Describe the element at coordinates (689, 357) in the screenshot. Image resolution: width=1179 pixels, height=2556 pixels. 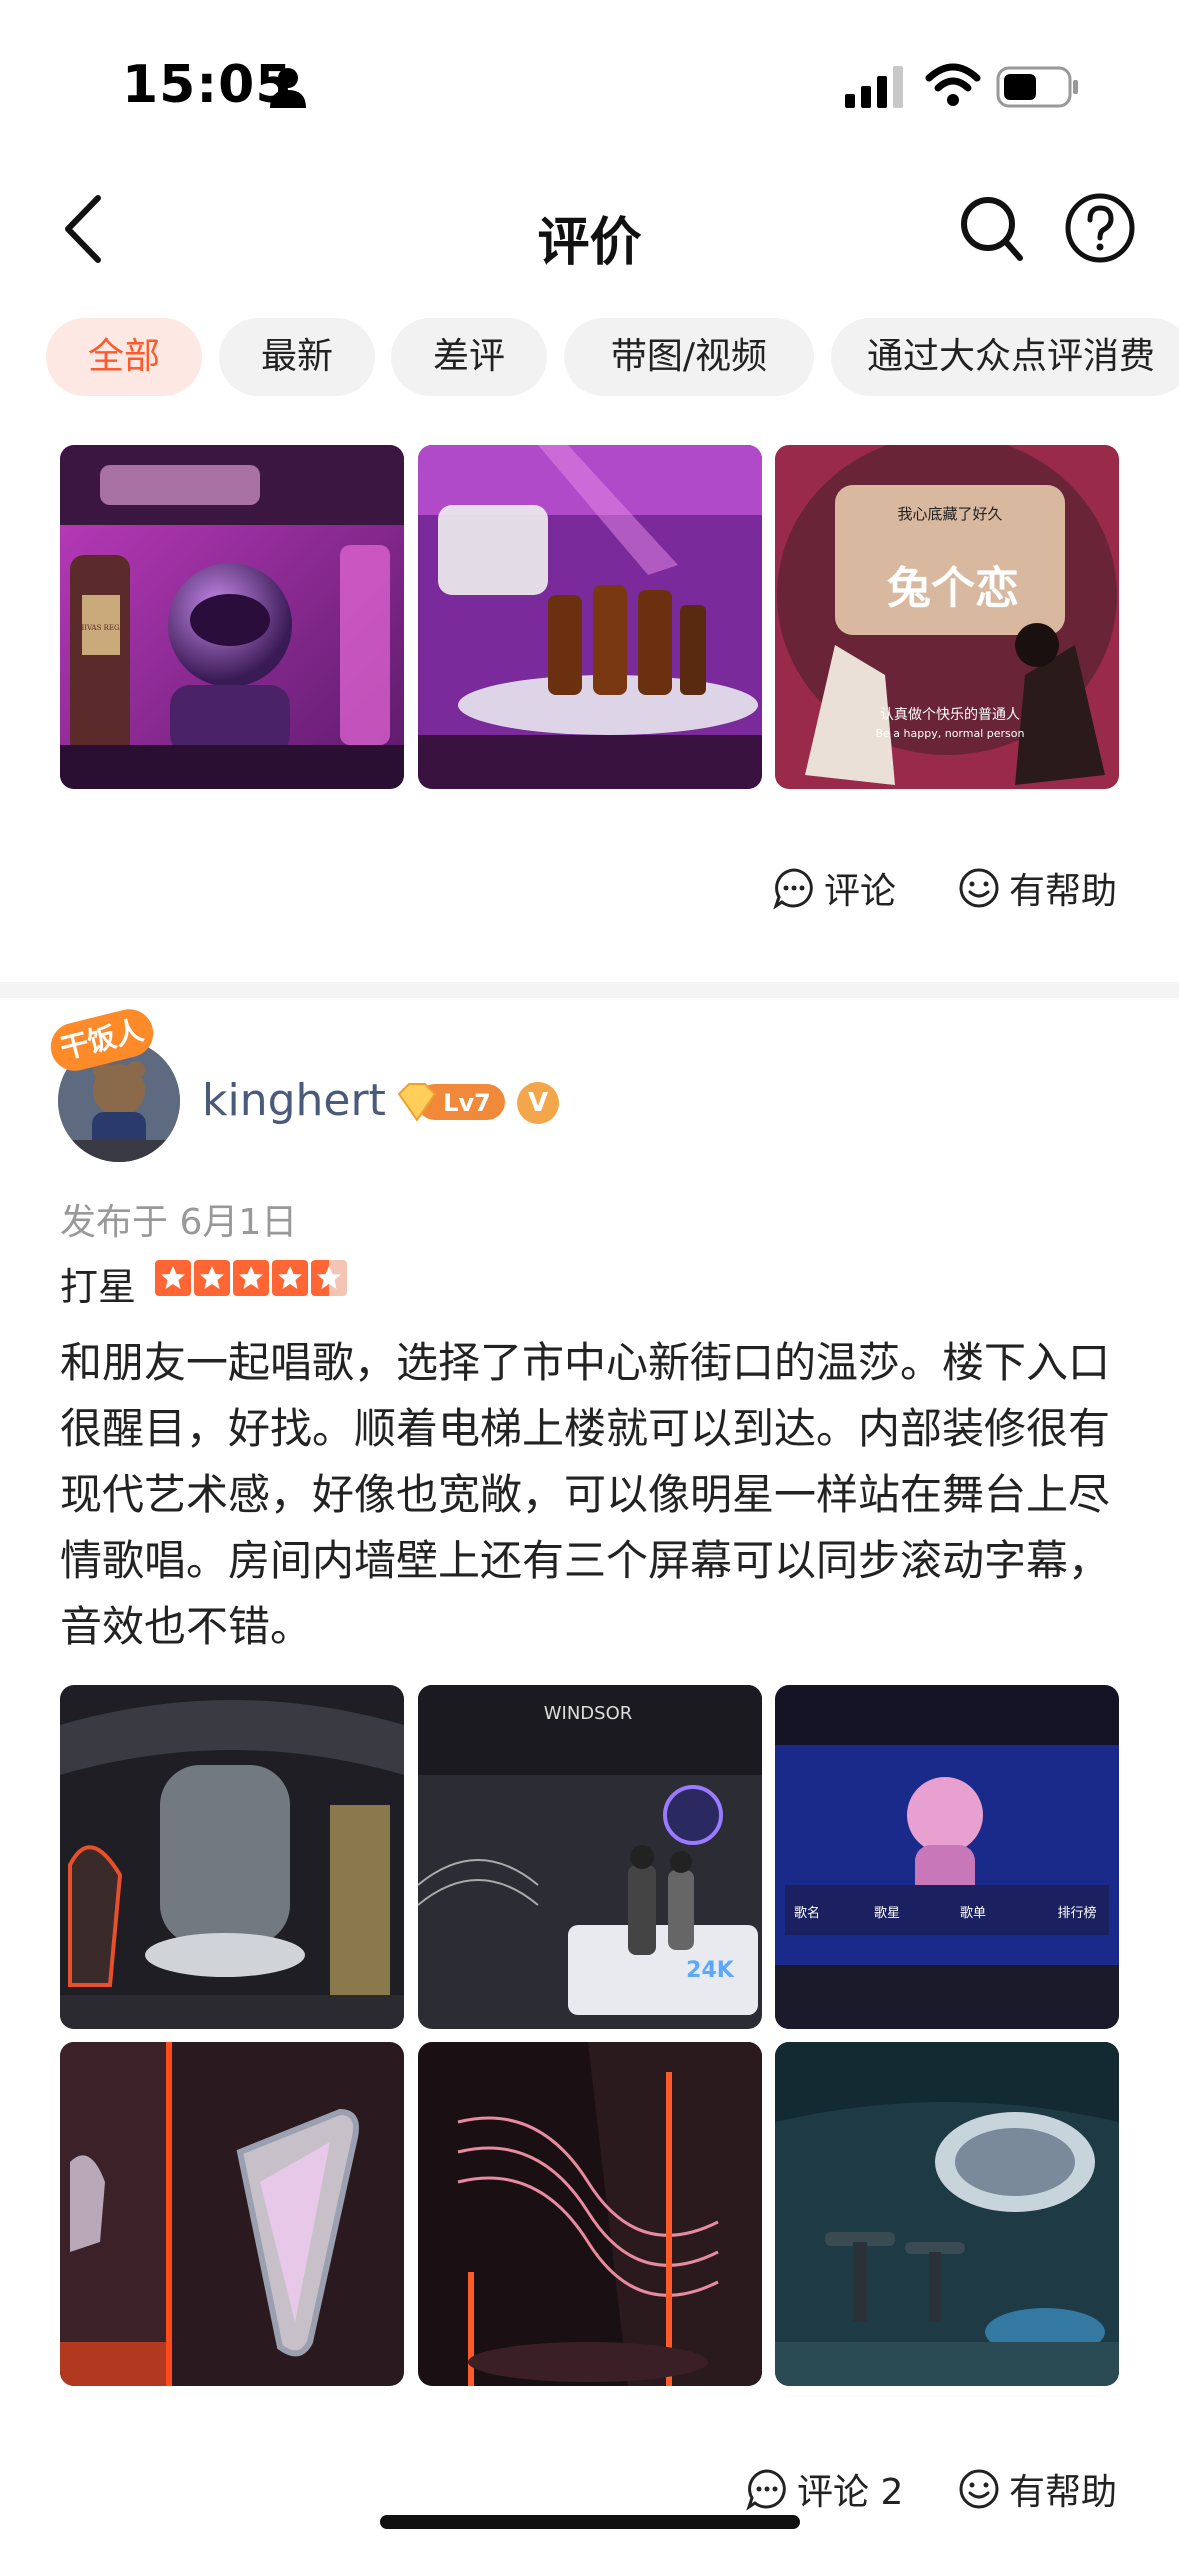
I see `filter-chip-photo-video: 带图/视频` at that location.